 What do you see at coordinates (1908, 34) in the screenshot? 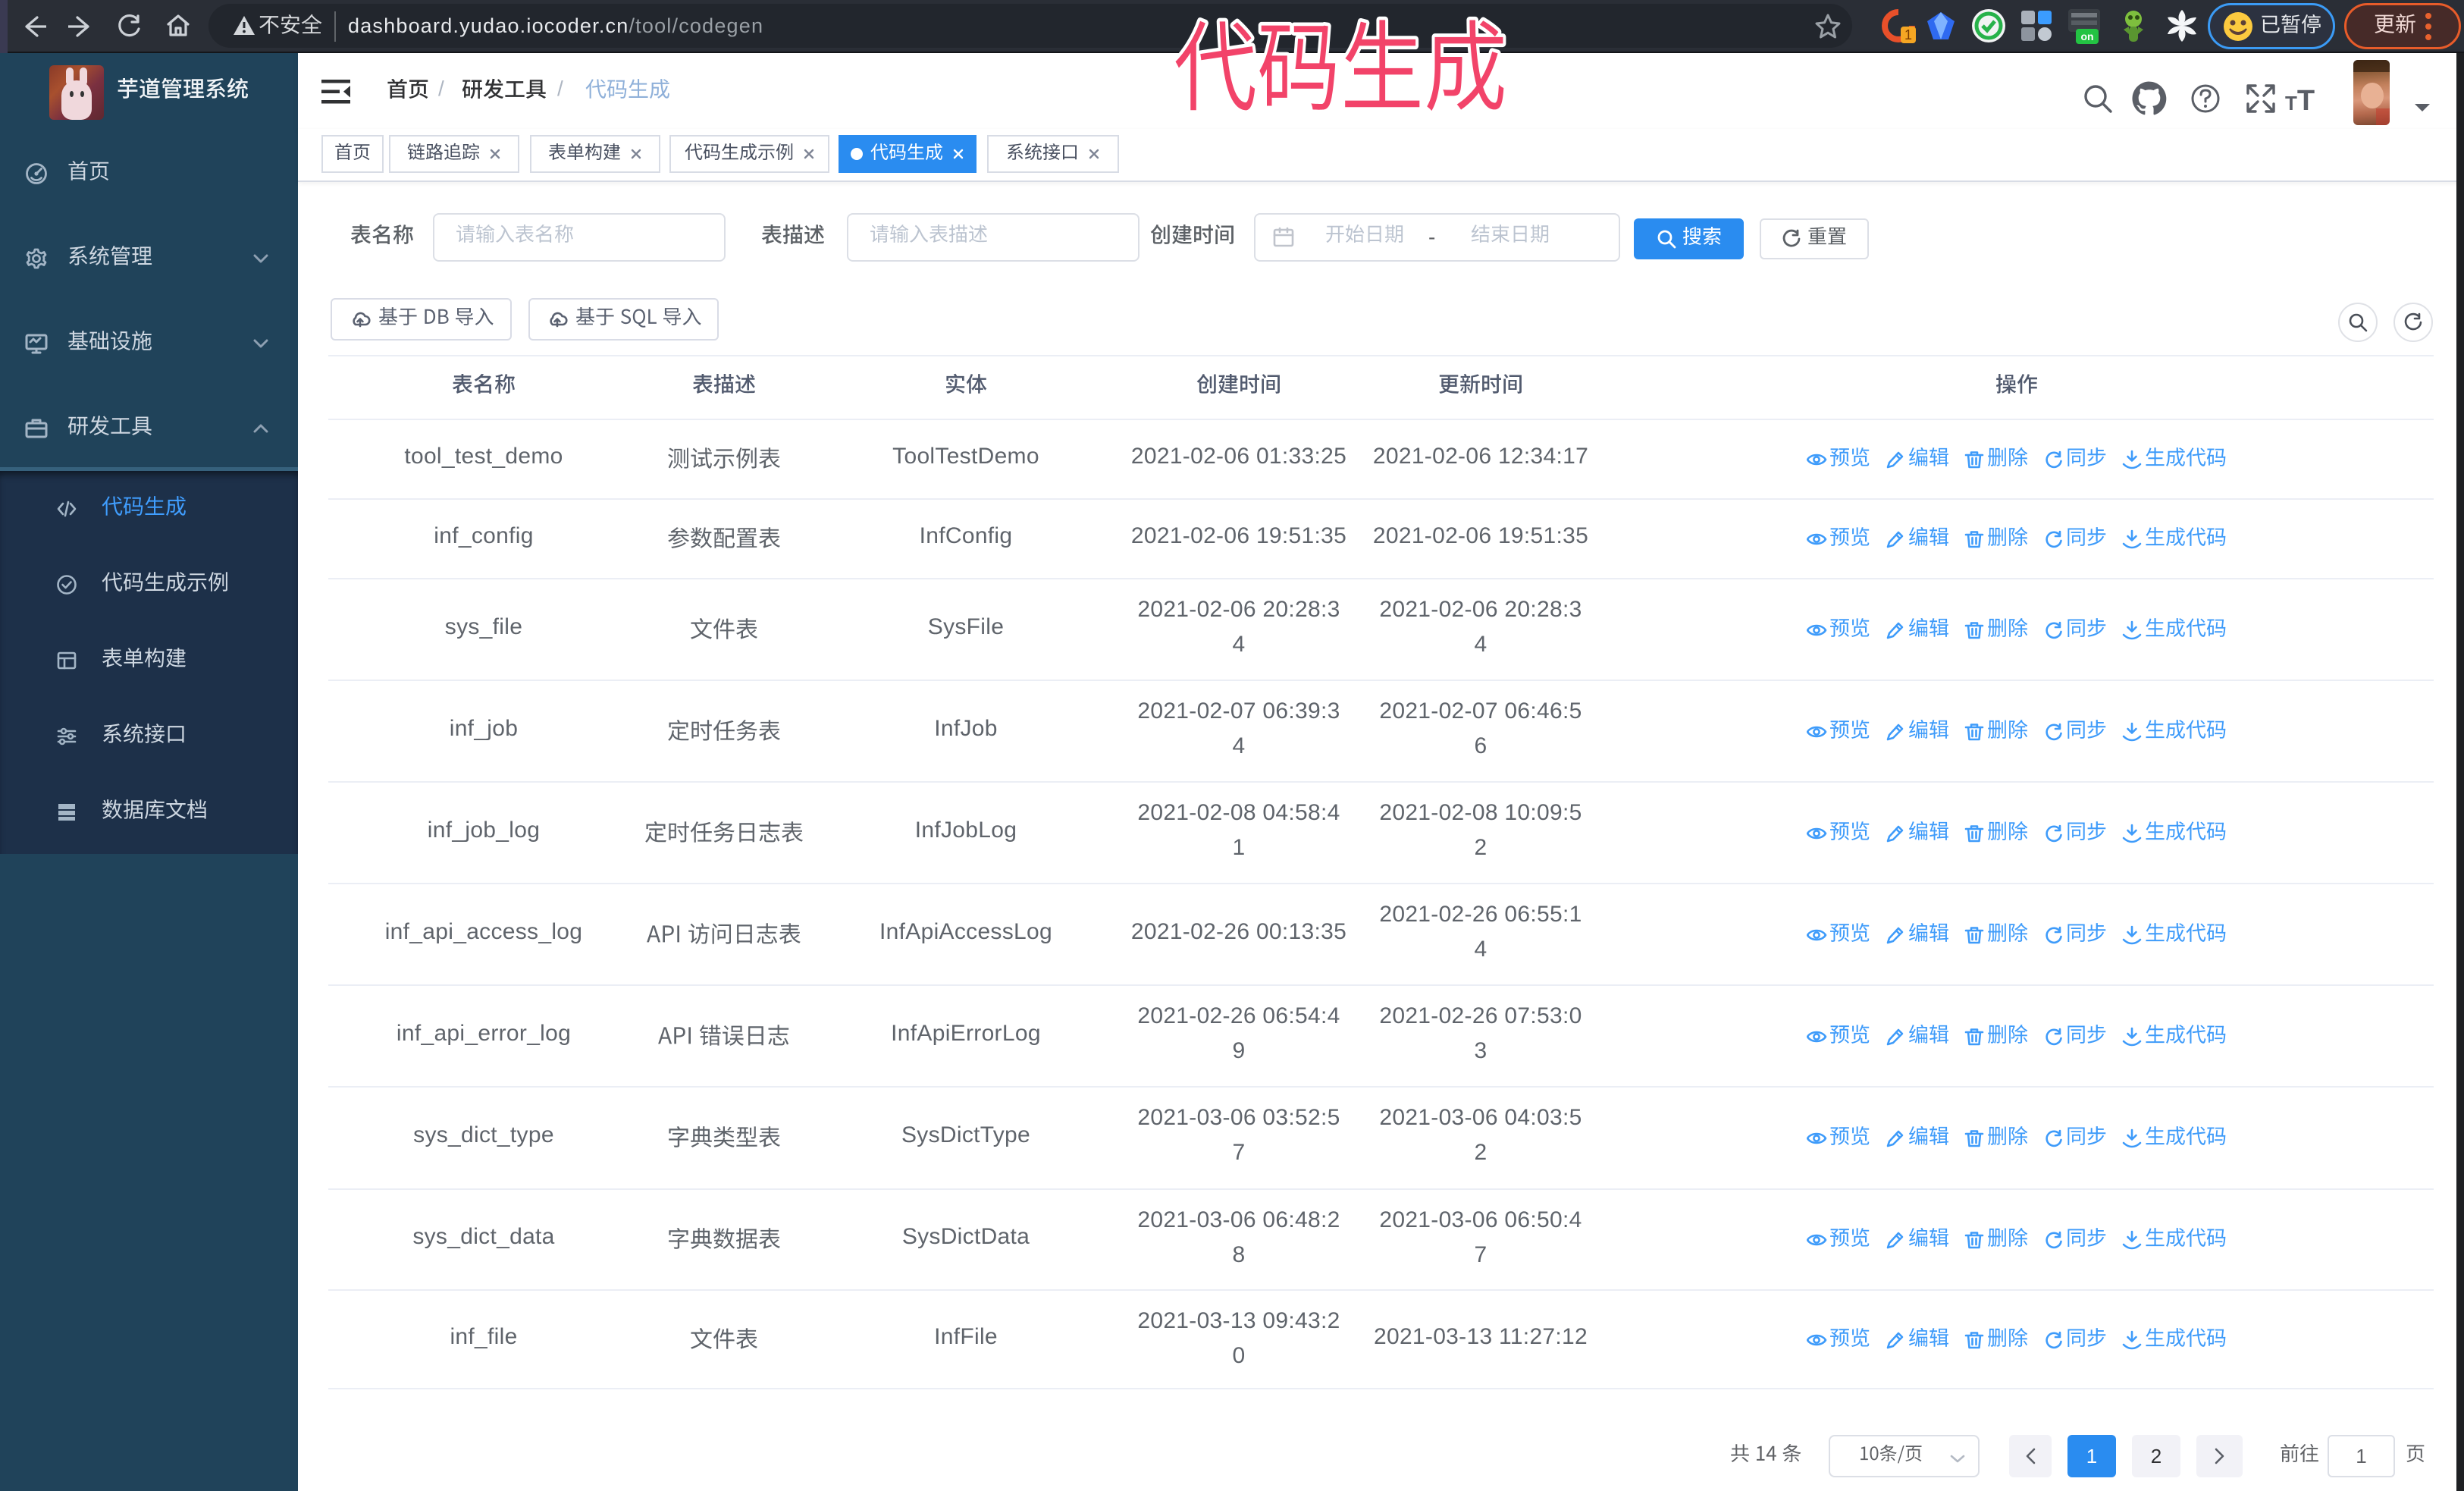
I see `svg-text: 1` at bounding box center [1908, 34].